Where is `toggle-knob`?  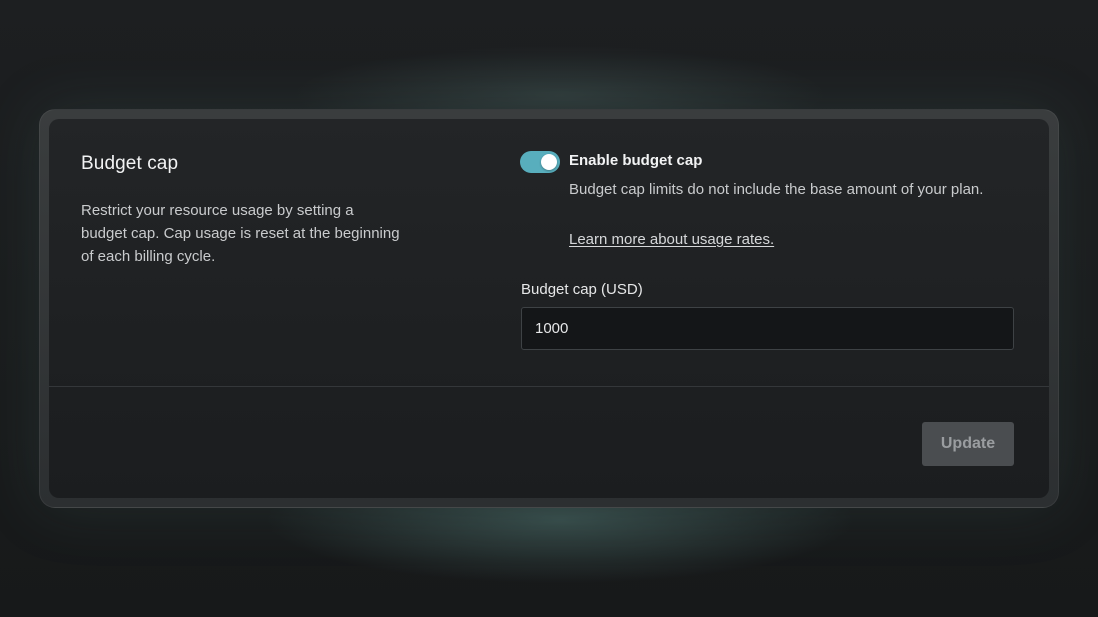
toggle-knob is located at coordinates (549, 162).